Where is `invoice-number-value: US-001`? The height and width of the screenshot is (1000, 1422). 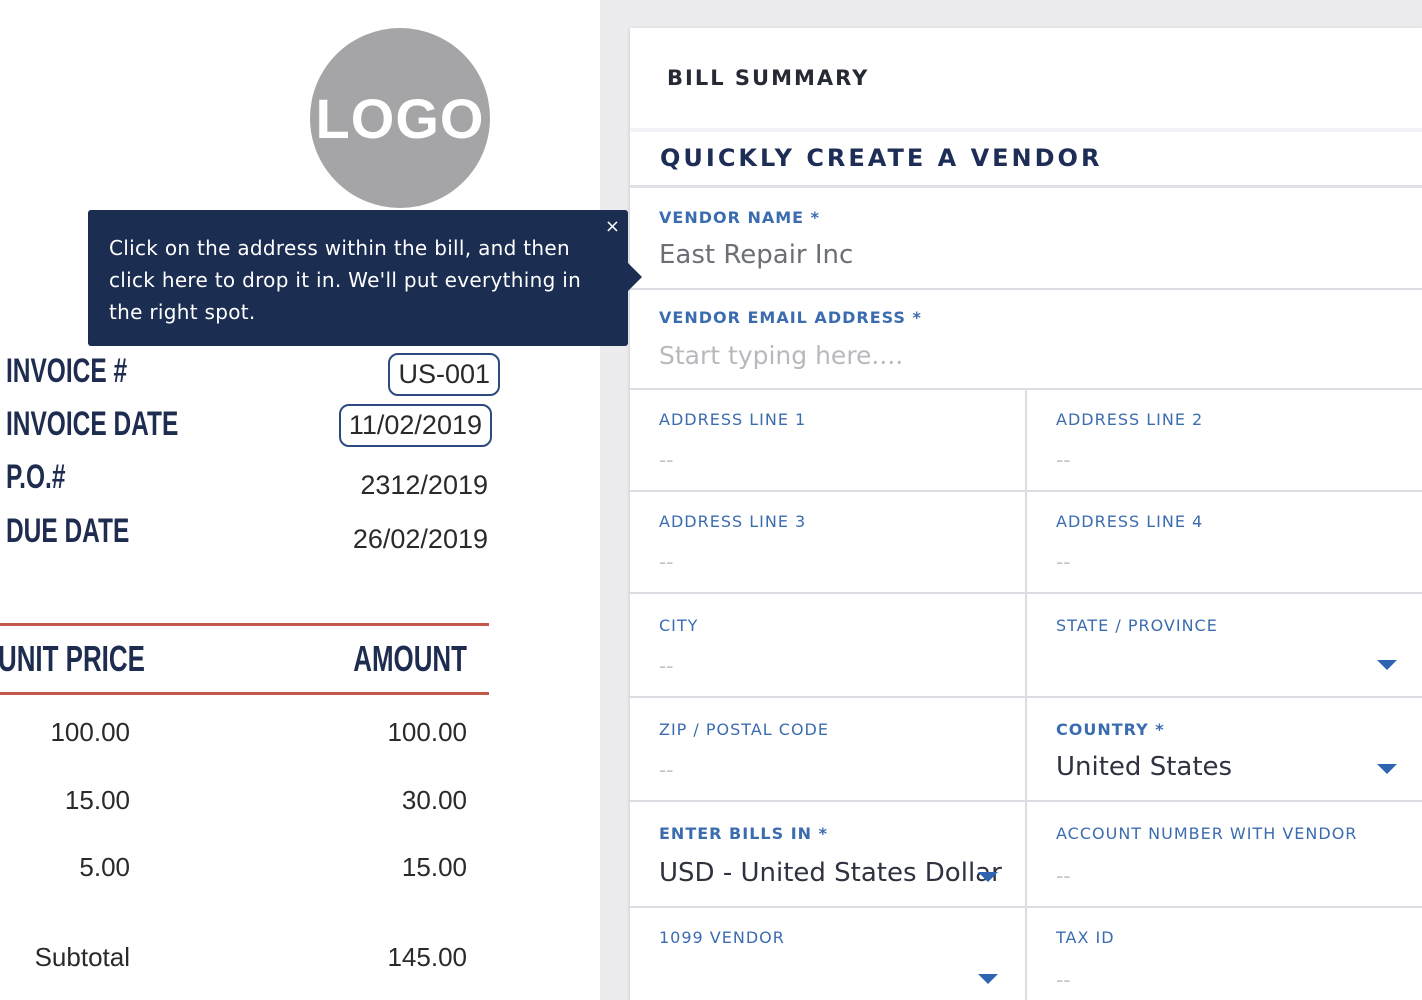
invoice-number-value: US-001 is located at coordinates (444, 374).